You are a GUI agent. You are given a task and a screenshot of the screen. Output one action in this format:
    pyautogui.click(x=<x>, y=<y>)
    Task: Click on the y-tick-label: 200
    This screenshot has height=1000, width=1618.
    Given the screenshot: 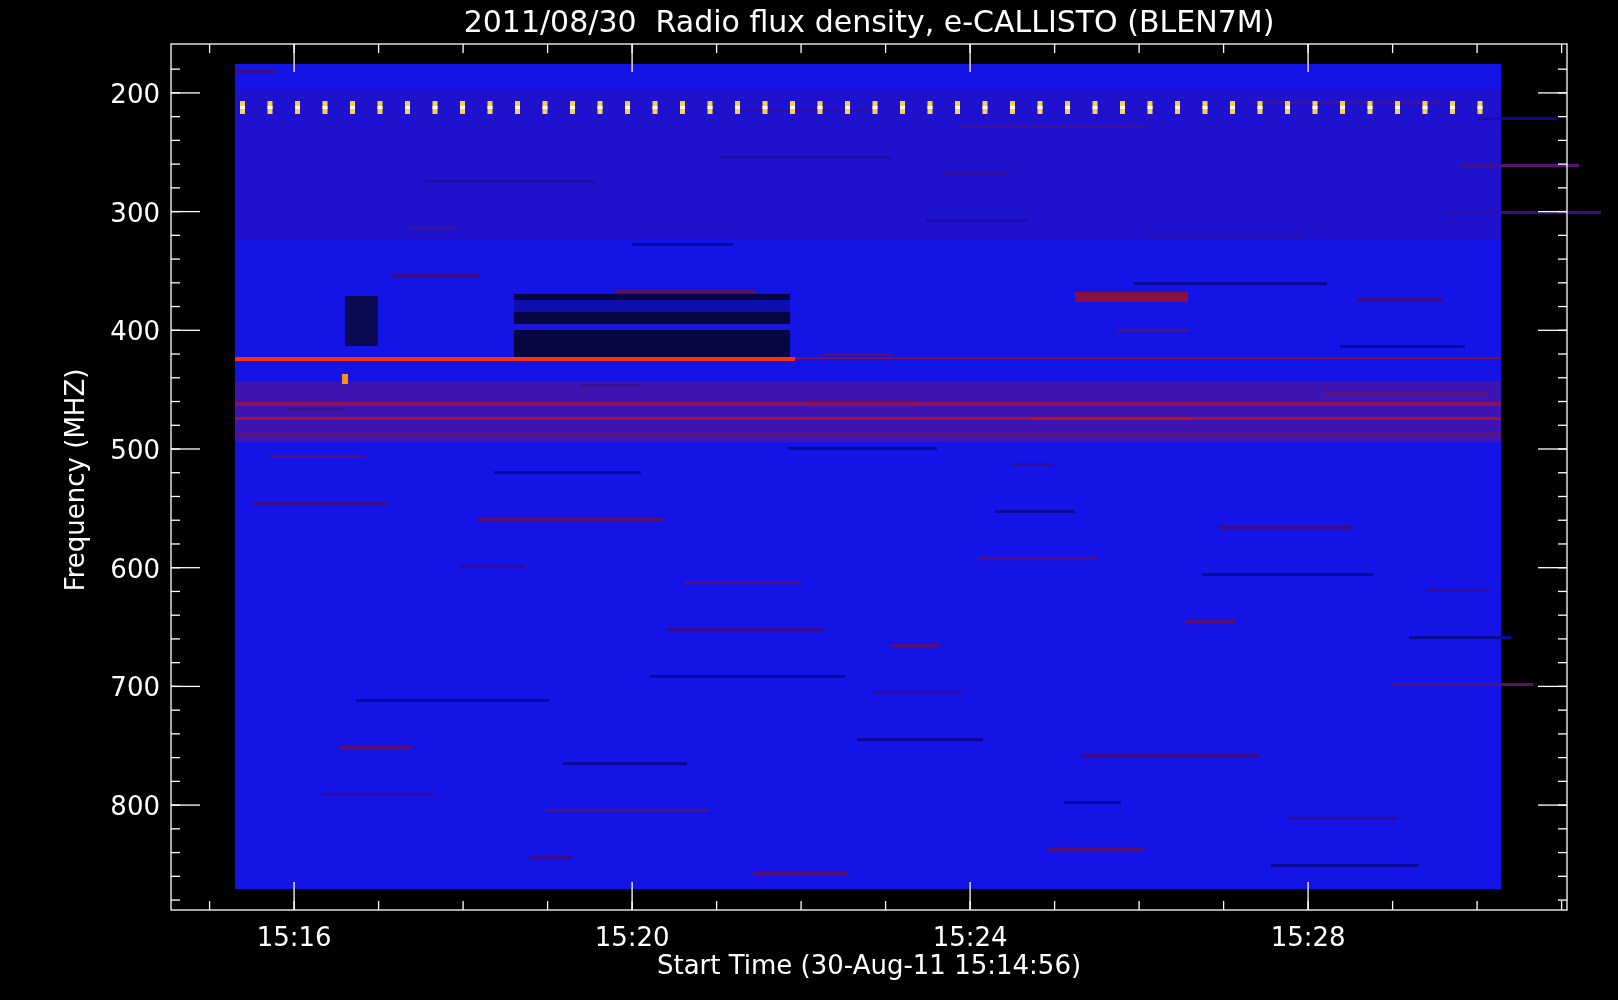 What is the action you would take?
    pyautogui.click(x=135, y=93)
    